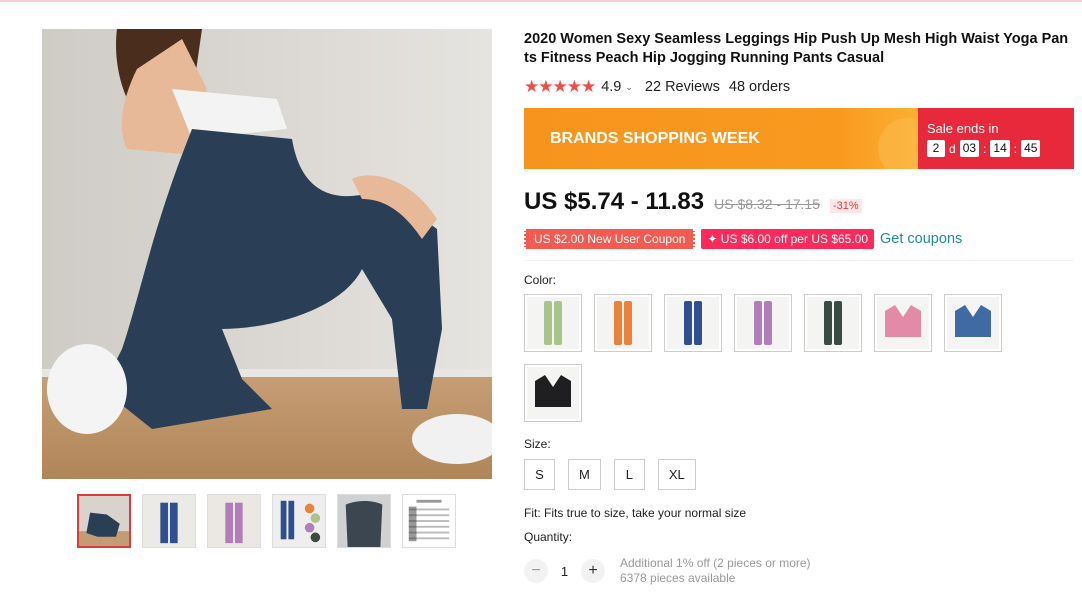  Describe the element at coordinates (610, 238) in the screenshot. I see `new-user-coupon: US $2.00 New User Coupon` at that location.